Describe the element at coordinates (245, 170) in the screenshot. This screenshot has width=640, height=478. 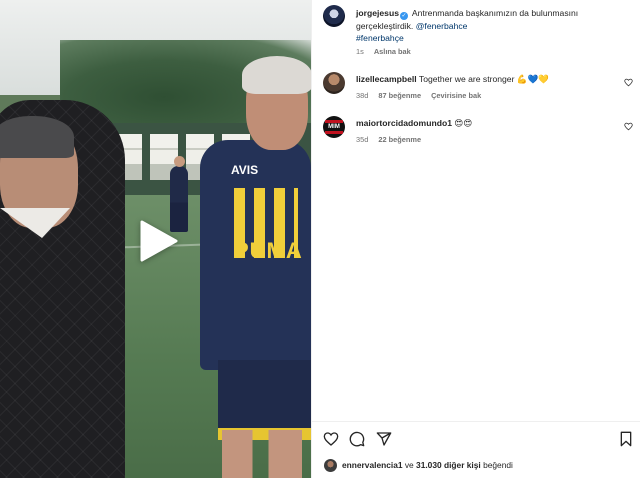
I see `jersey-sponsor-avis: AVIS` at that location.